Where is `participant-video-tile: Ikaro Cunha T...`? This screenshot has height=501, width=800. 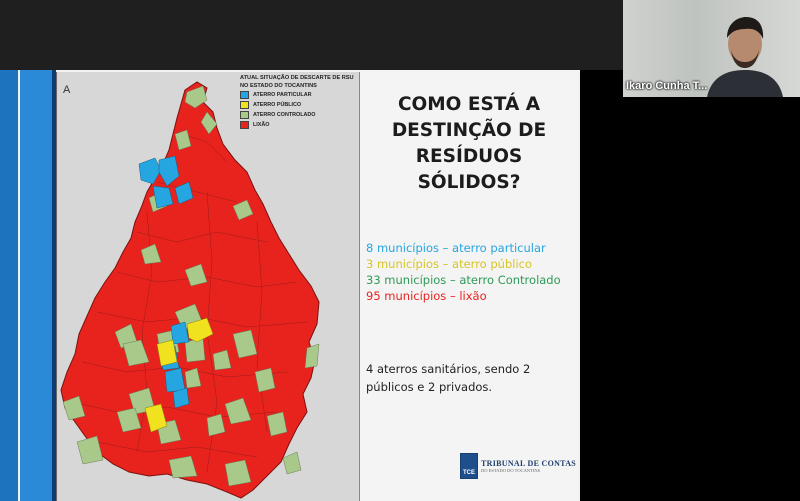 participant-video-tile: Ikaro Cunha T... is located at coordinates (711, 48).